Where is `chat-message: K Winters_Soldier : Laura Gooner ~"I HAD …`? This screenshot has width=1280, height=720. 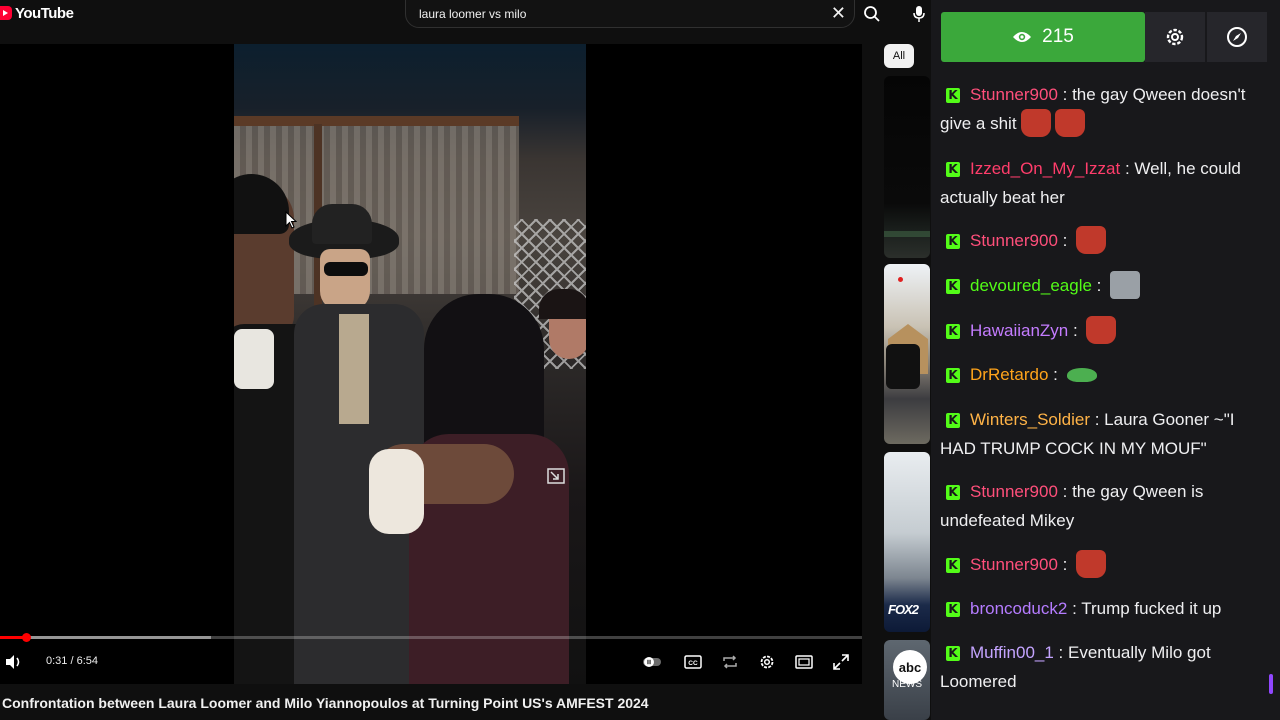 chat-message: K Winters_Soldier : Laura Gooner ~"I HAD … is located at coordinates (1100, 434).